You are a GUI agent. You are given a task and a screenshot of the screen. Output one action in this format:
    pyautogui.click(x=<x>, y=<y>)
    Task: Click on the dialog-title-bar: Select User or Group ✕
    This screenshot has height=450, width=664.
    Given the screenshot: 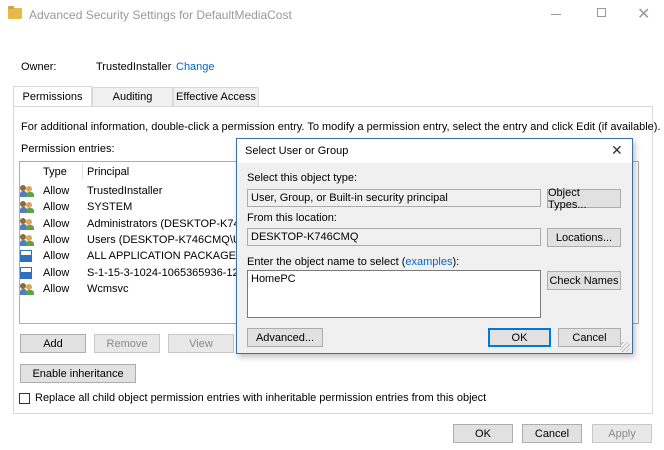 What is the action you would take?
    pyautogui.click(x=434, y=151)
    